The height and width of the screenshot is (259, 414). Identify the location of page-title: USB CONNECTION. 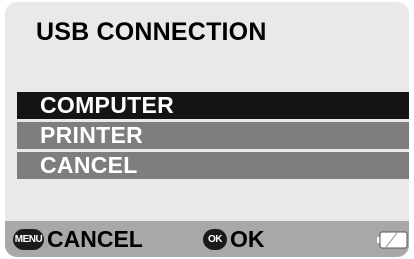
(151, 32).